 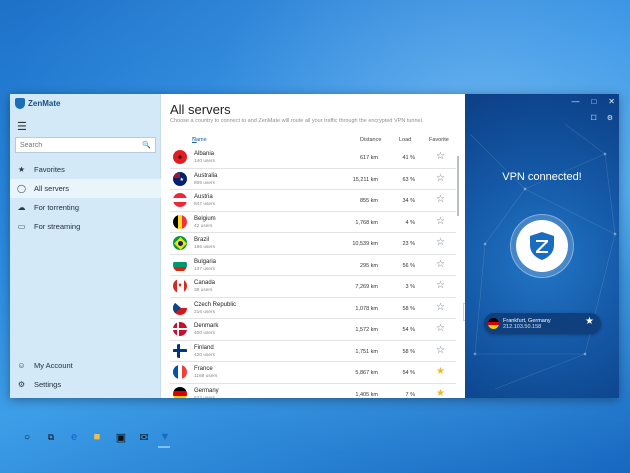 What do you see at coordinates (205, 397) in the screenshot?
I see `server-users: 622 users` at bounding box center [205, 397].